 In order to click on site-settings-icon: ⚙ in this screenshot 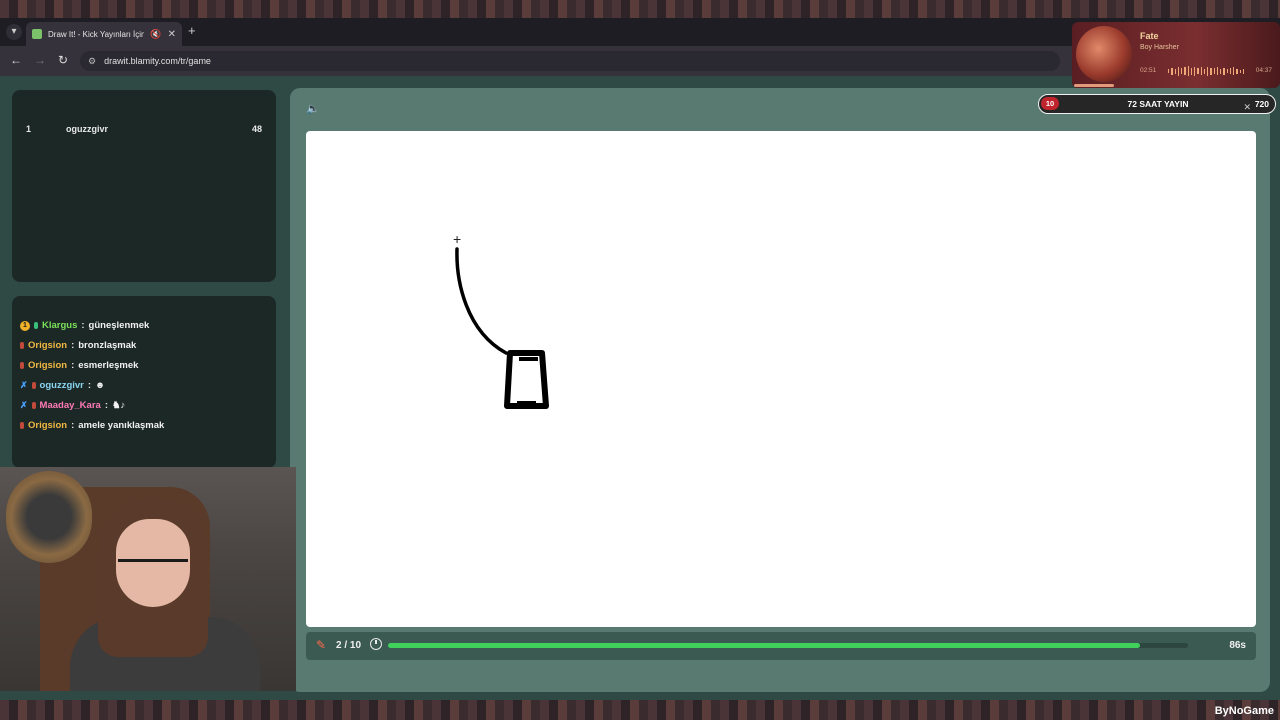, I will do `click(92, 61)`.